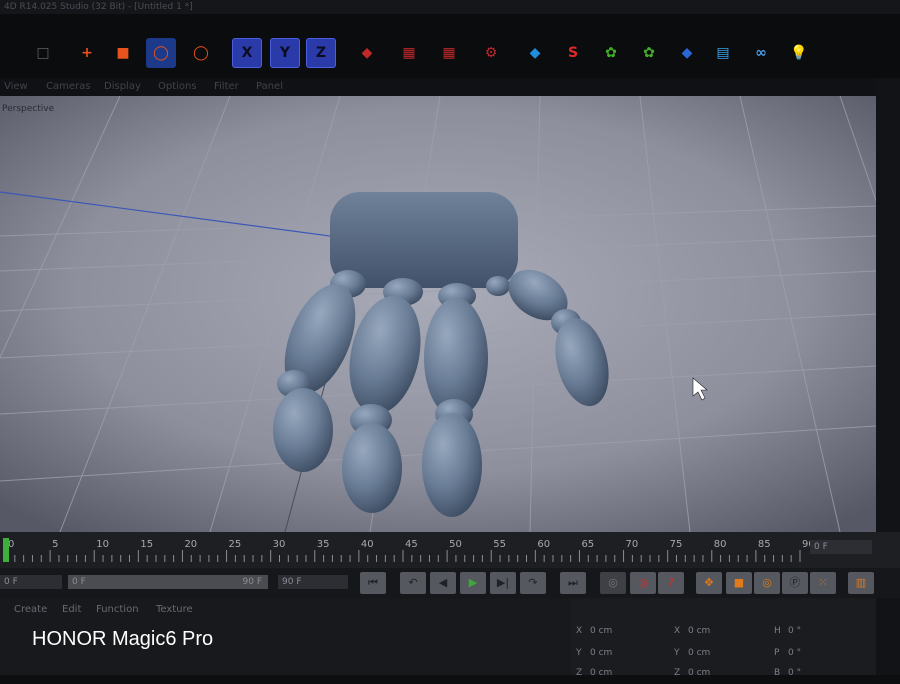  I want to click on go-to-end-button: ⏭, so click(573, 583).